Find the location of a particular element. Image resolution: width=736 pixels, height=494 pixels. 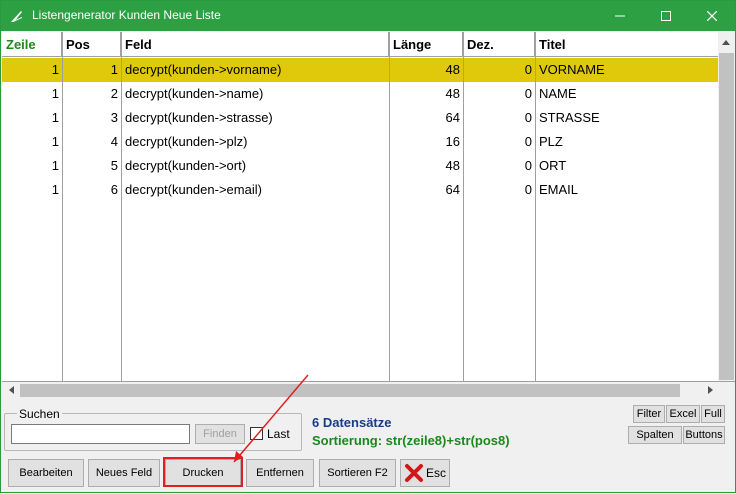

pointer-arrow-icon is located at coordinates (271, 418).